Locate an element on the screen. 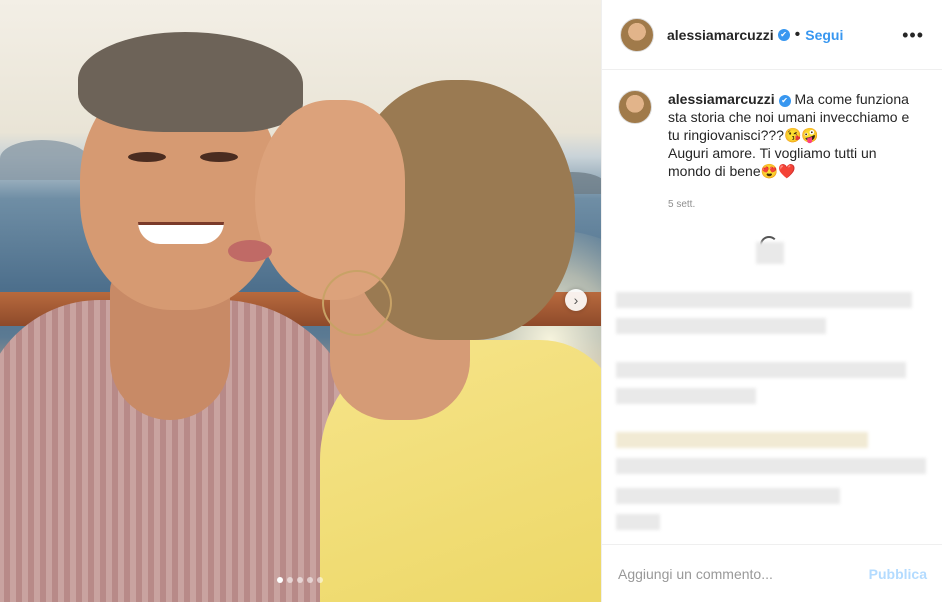 The height and width of the screenshot is (602, 942). comment-input is located at coordinates (743, 573).